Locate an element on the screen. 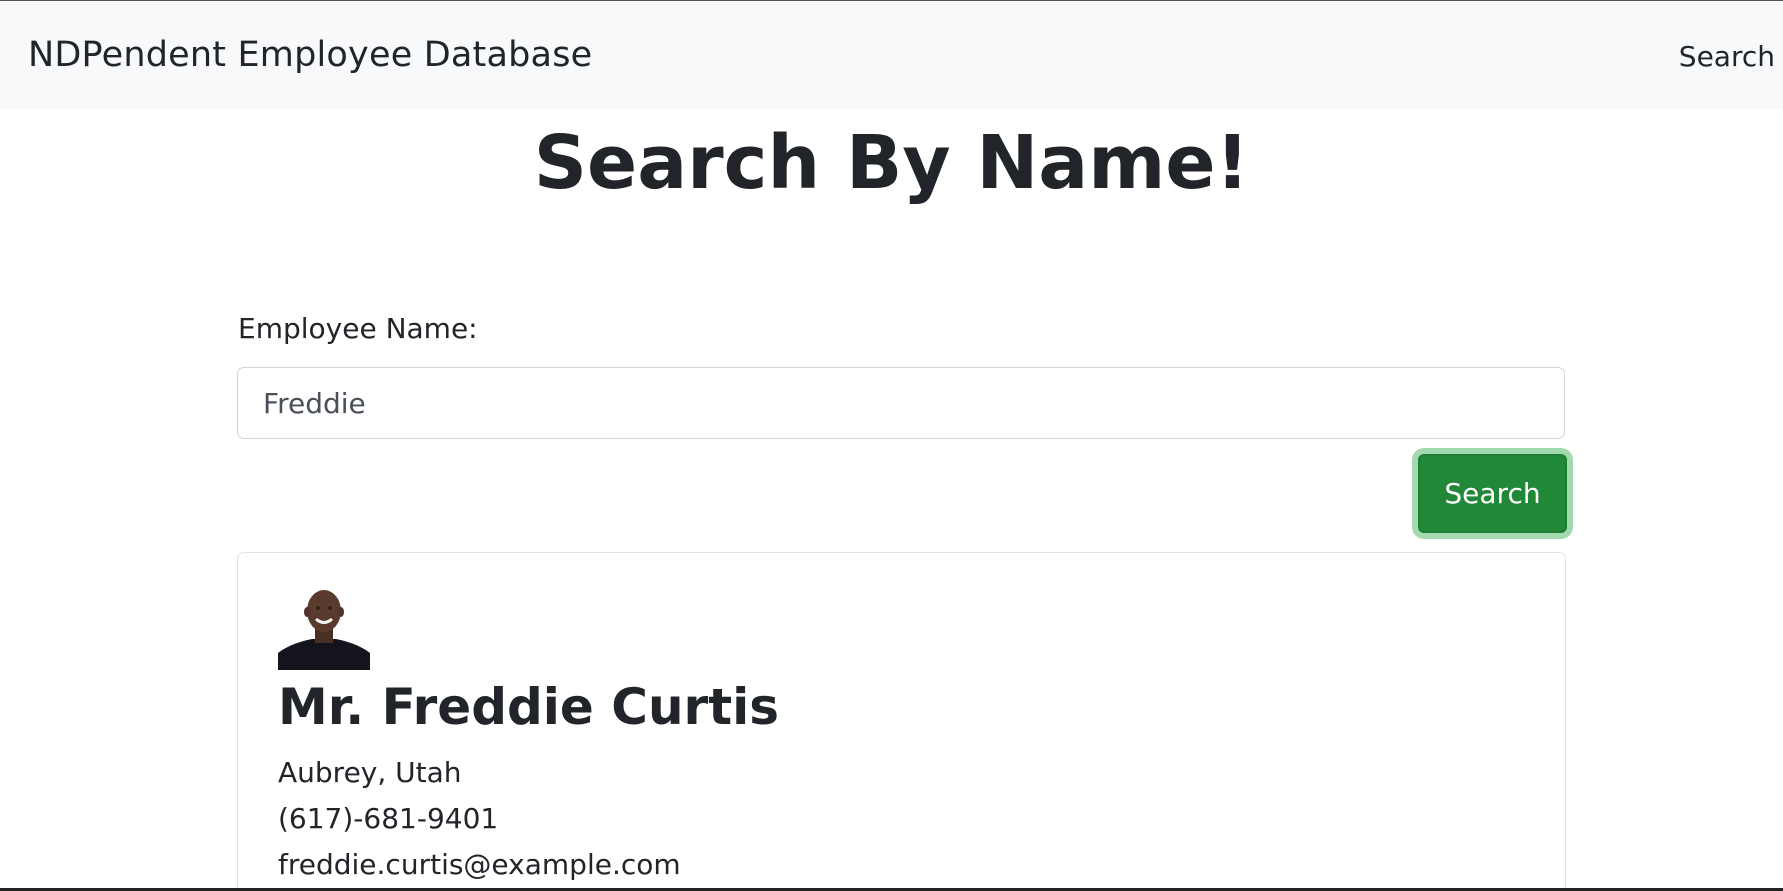 Image resolution: width=1783 pixels, height=891 pixels. page-title: Search By Name! is located at coordinates (891, 163).